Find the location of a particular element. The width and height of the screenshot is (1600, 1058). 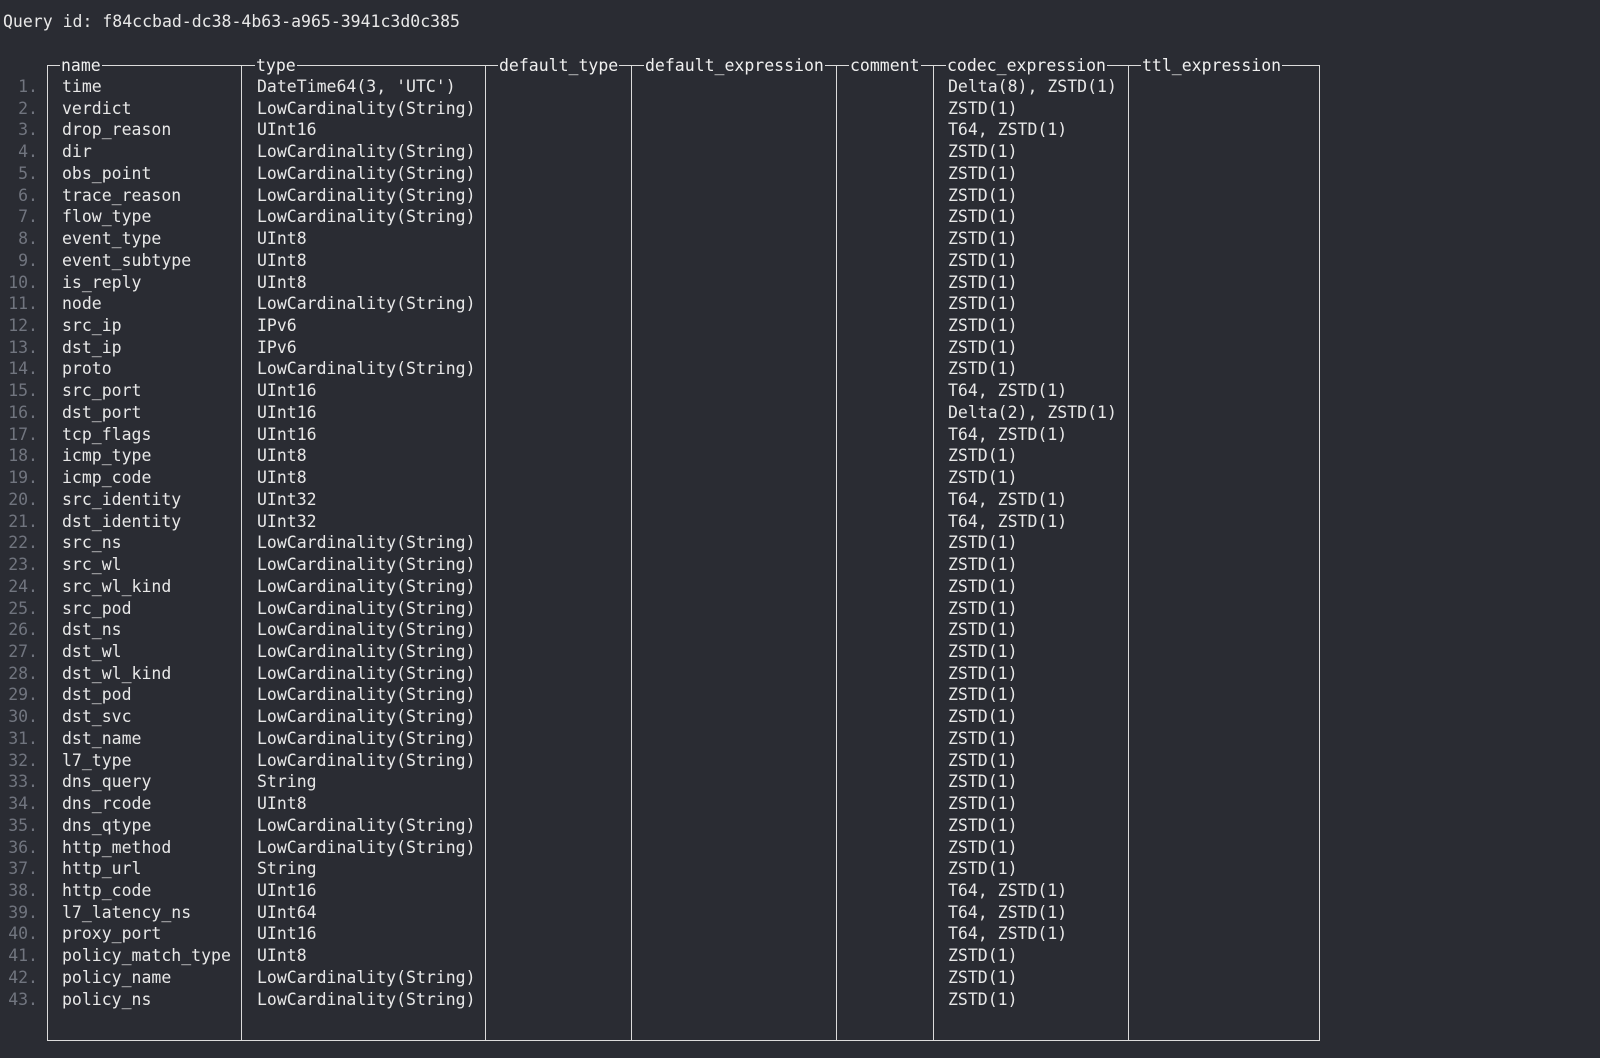

row-number: 43. is located at coordinates (23, 999).